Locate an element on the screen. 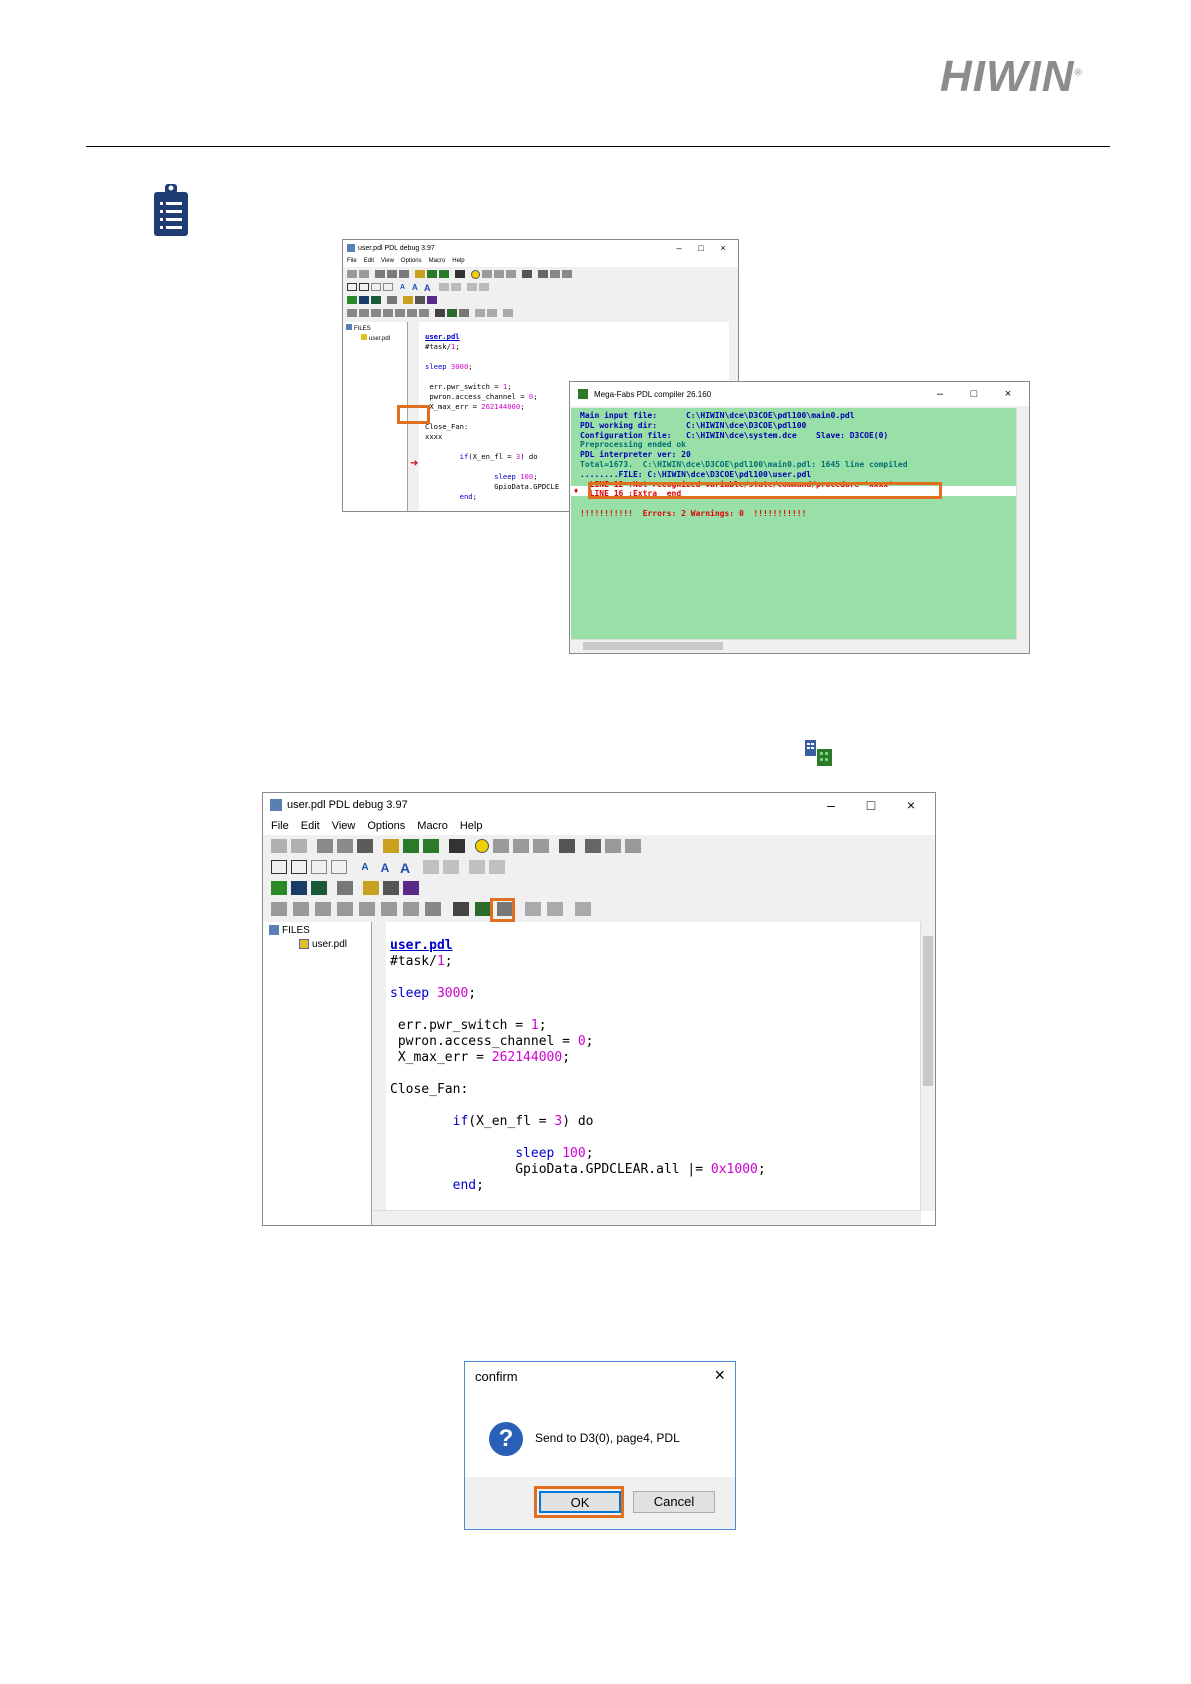 The width and height of the screenshot is (1191, 1684). tree-root: FILES is located at coordinates (375, 327).